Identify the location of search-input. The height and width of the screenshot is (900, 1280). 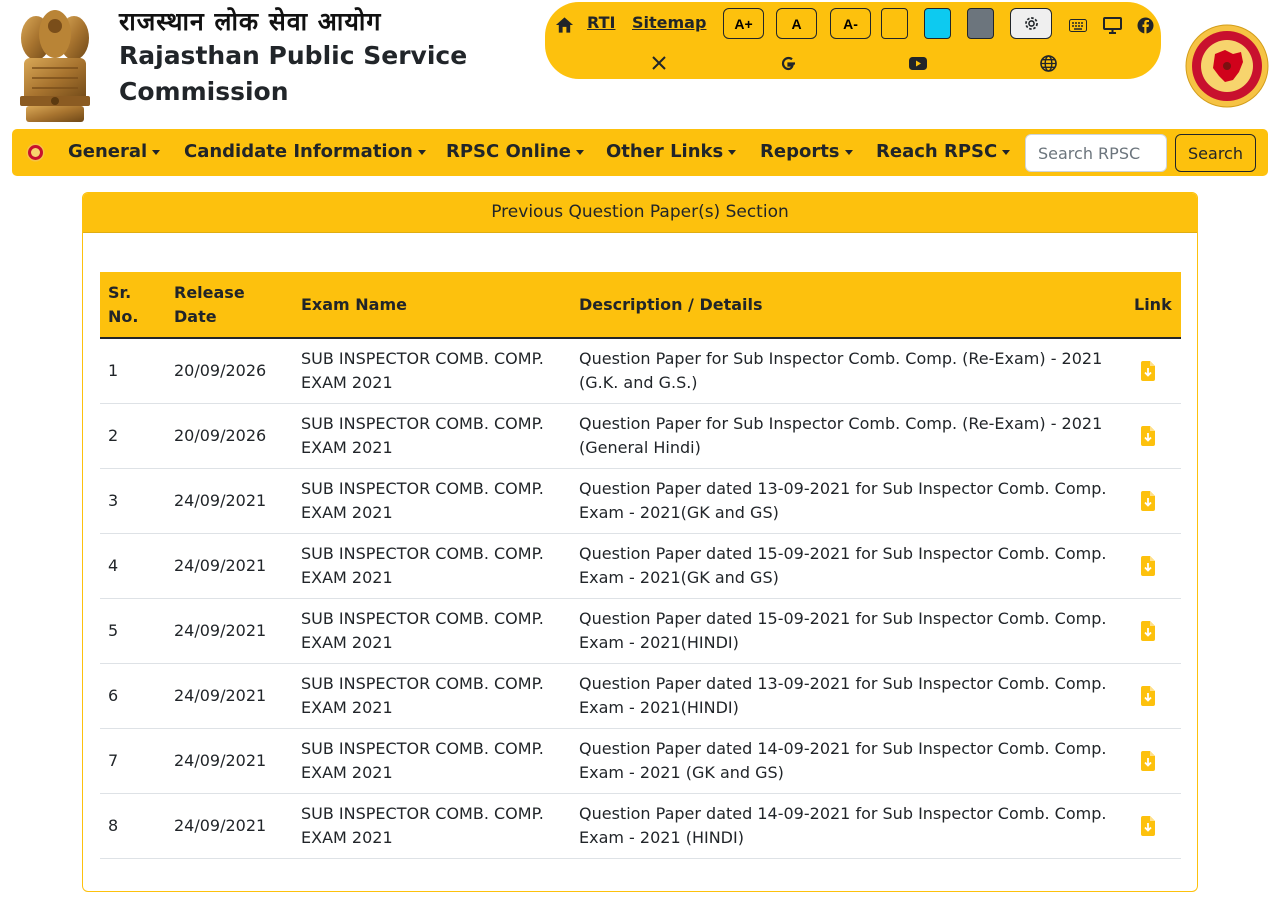
(1096, 153).